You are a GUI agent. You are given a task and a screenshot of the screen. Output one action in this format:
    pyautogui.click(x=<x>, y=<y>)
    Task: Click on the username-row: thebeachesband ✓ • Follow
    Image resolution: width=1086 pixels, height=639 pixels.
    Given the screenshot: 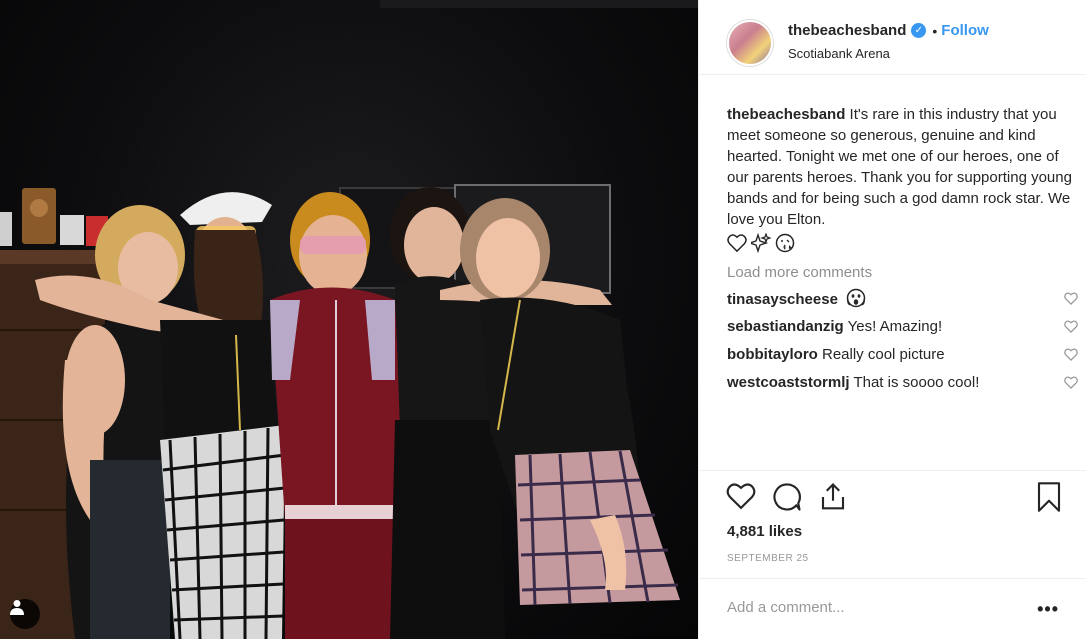 What is the action you would take?
    pyautogui.click(x=888, y=30)
    